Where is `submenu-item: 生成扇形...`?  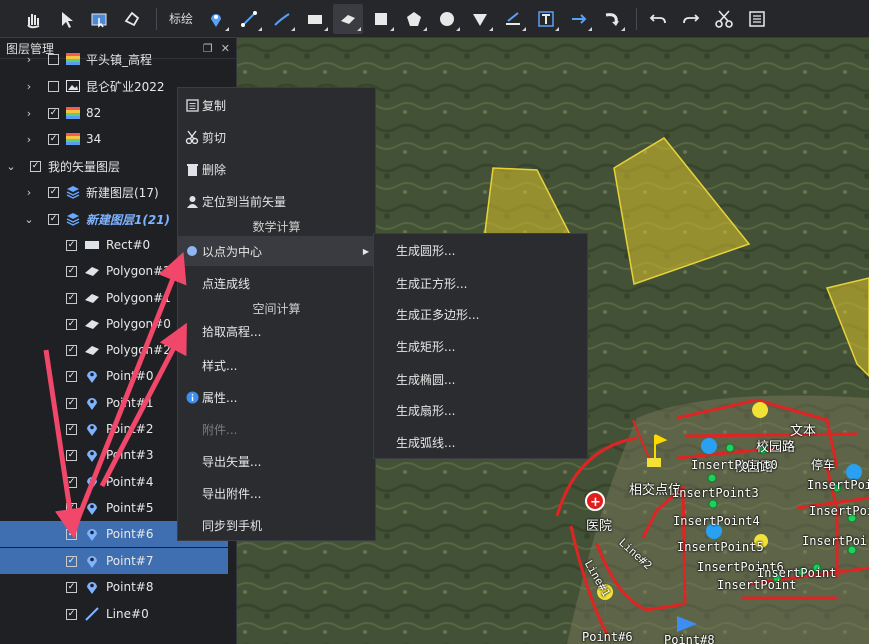
submenu-item: 生成扇形... is located at coordinates (425, 410).